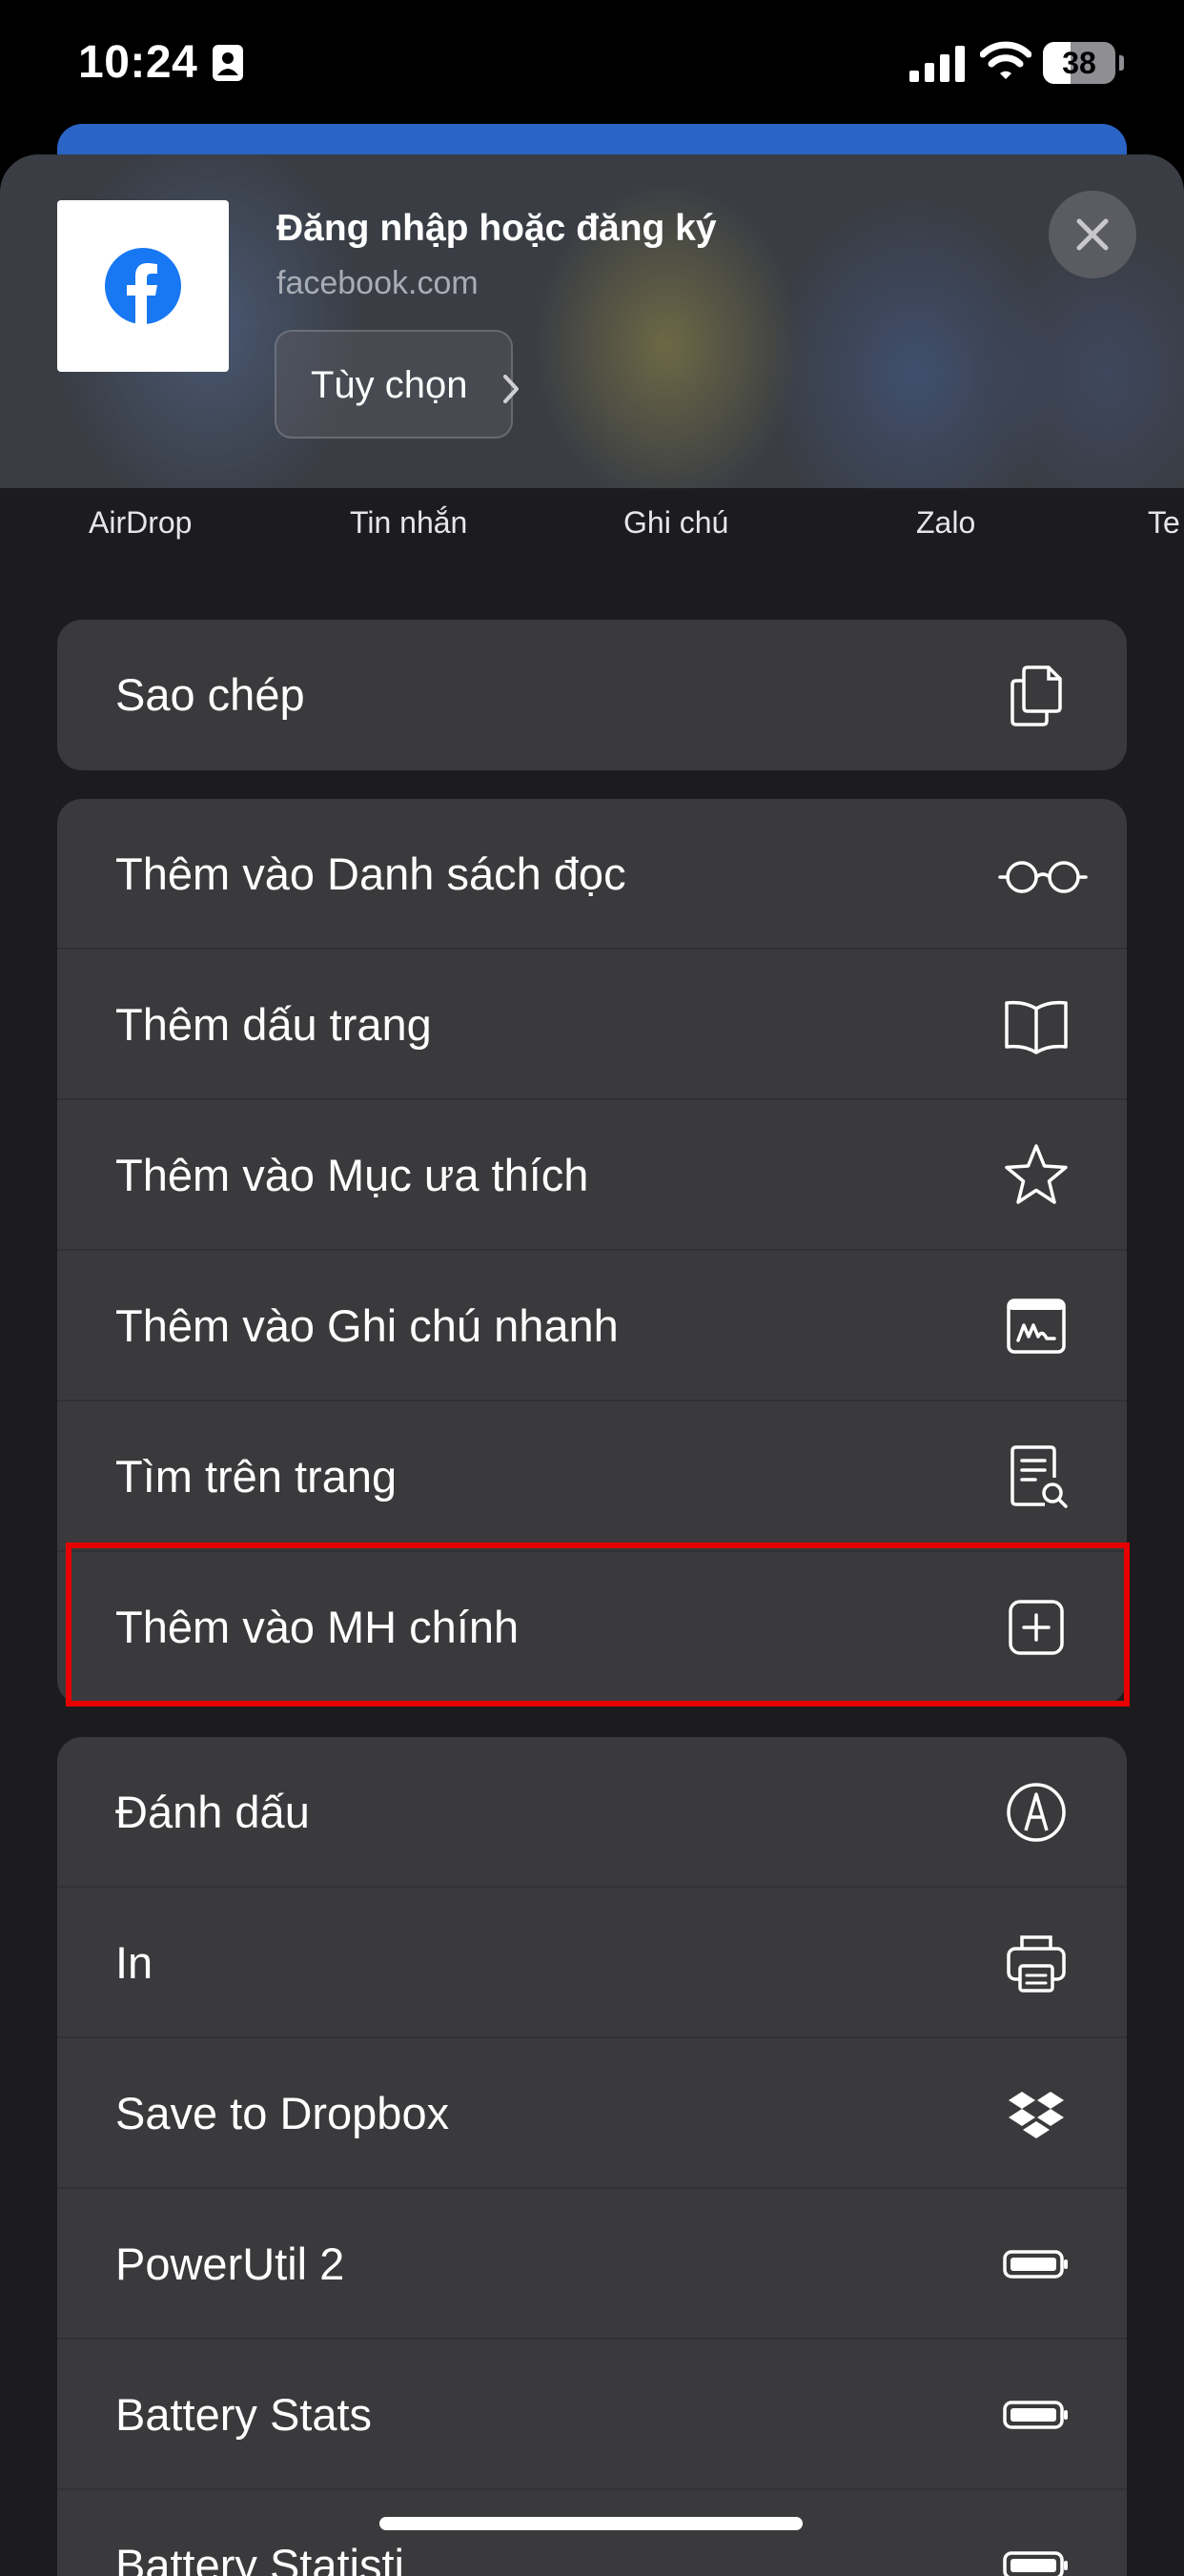 This screenshot has height=2576, width=1184. Describe the element at coordinates (370, 874) in the screenshot. I see `action-label: Thêm vào Danh sách đọc` at that location.